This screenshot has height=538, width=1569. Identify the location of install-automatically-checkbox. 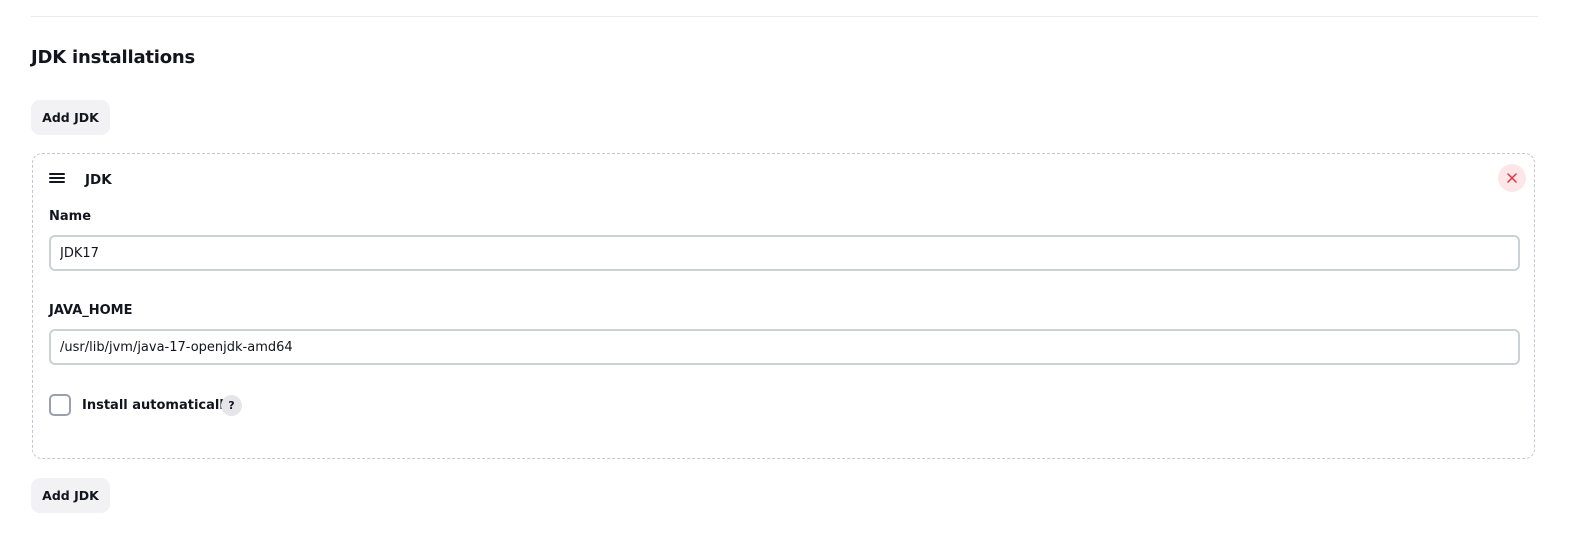
(60, 405).